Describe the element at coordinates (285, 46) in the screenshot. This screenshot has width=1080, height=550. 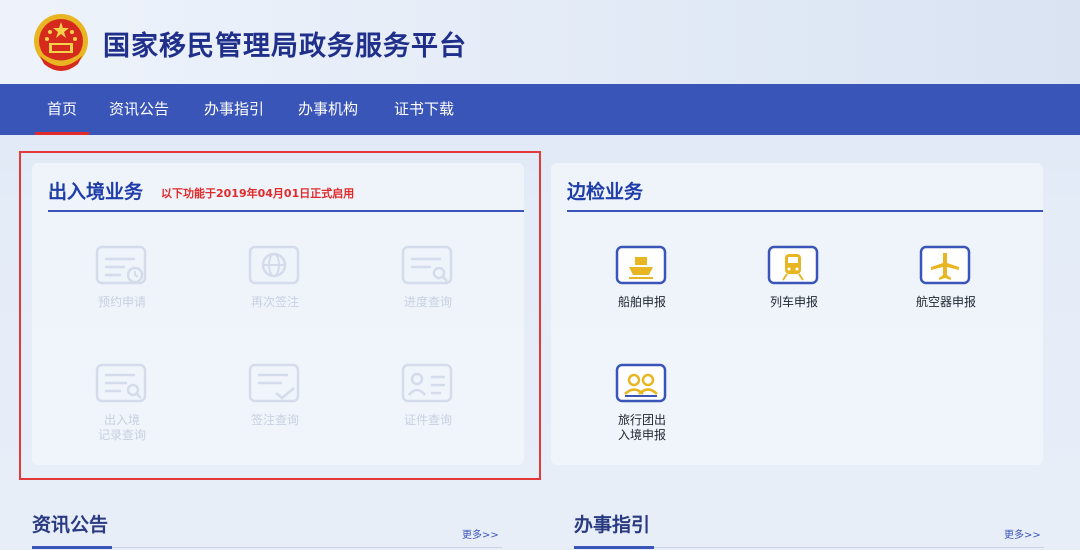
I see `site-title: 国家移民管理局政务服务平台` at that location.